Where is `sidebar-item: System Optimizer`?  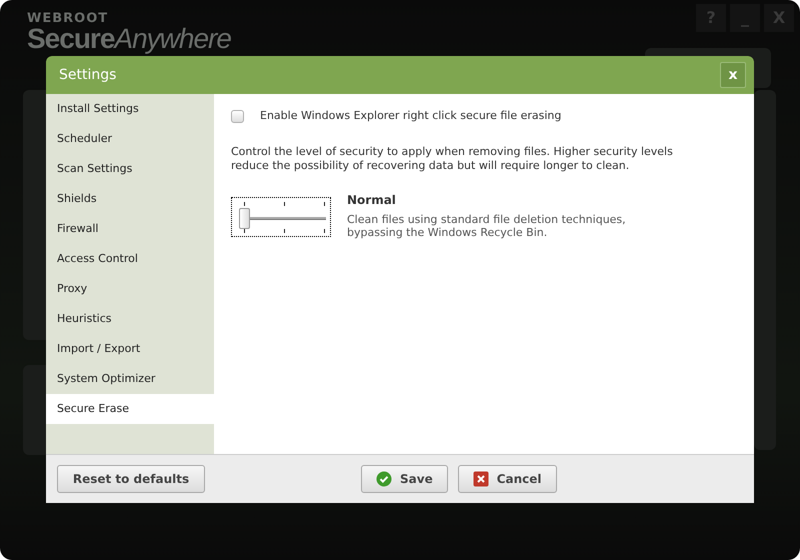 sidebar-item: System Optimizer is located at coordinates (130, 379).